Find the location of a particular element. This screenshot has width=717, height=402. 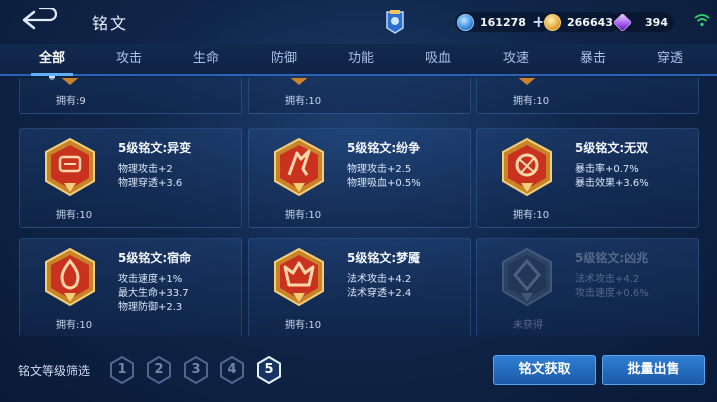

level-number: 5 is located at coordinates (269, 369).